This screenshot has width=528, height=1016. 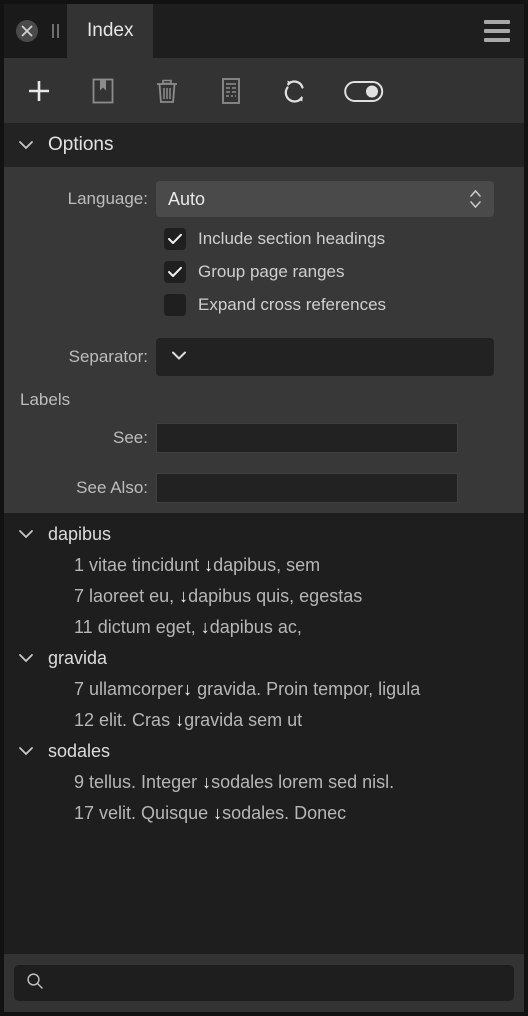 I want to click on search-input, so click(x=278, y=983).